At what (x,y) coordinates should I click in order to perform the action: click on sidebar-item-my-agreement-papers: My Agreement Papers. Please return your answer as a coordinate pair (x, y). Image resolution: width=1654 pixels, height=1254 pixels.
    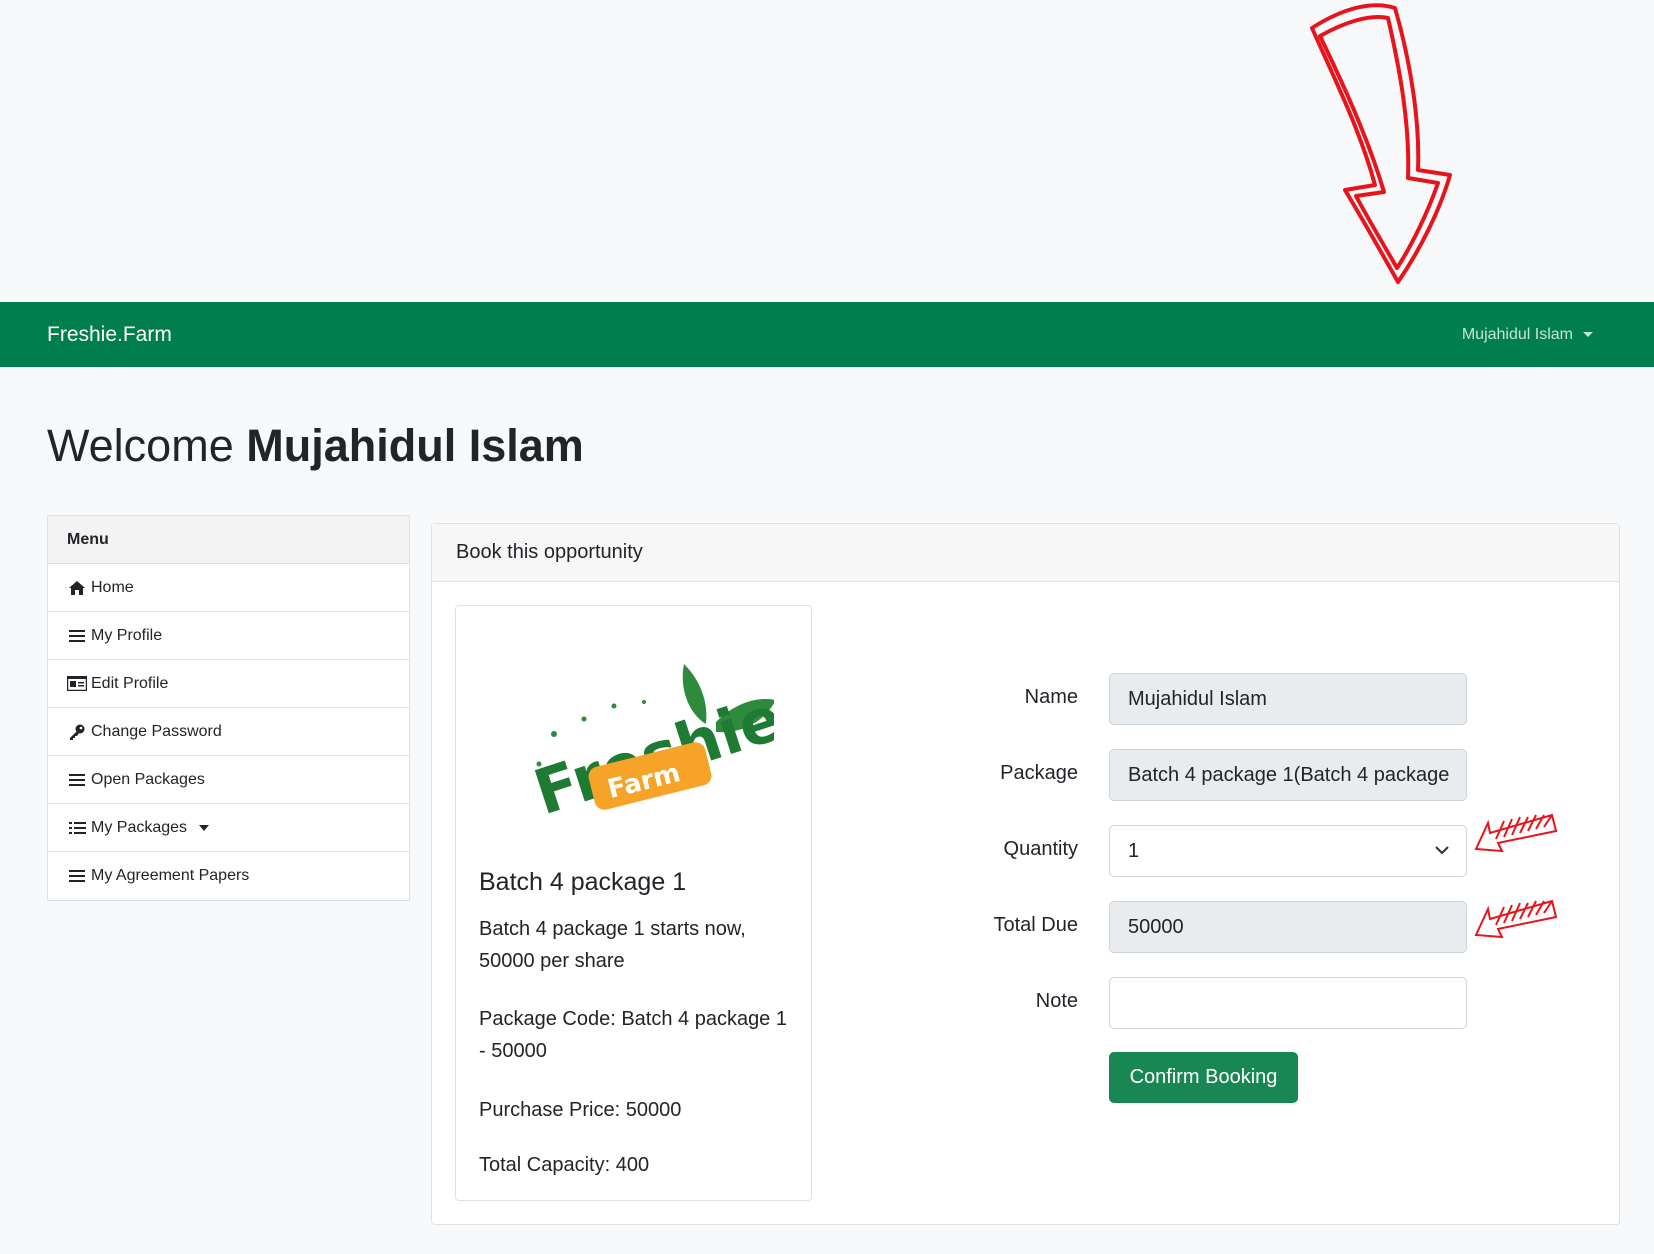
    Looking at the image, I should click on (228, 876).